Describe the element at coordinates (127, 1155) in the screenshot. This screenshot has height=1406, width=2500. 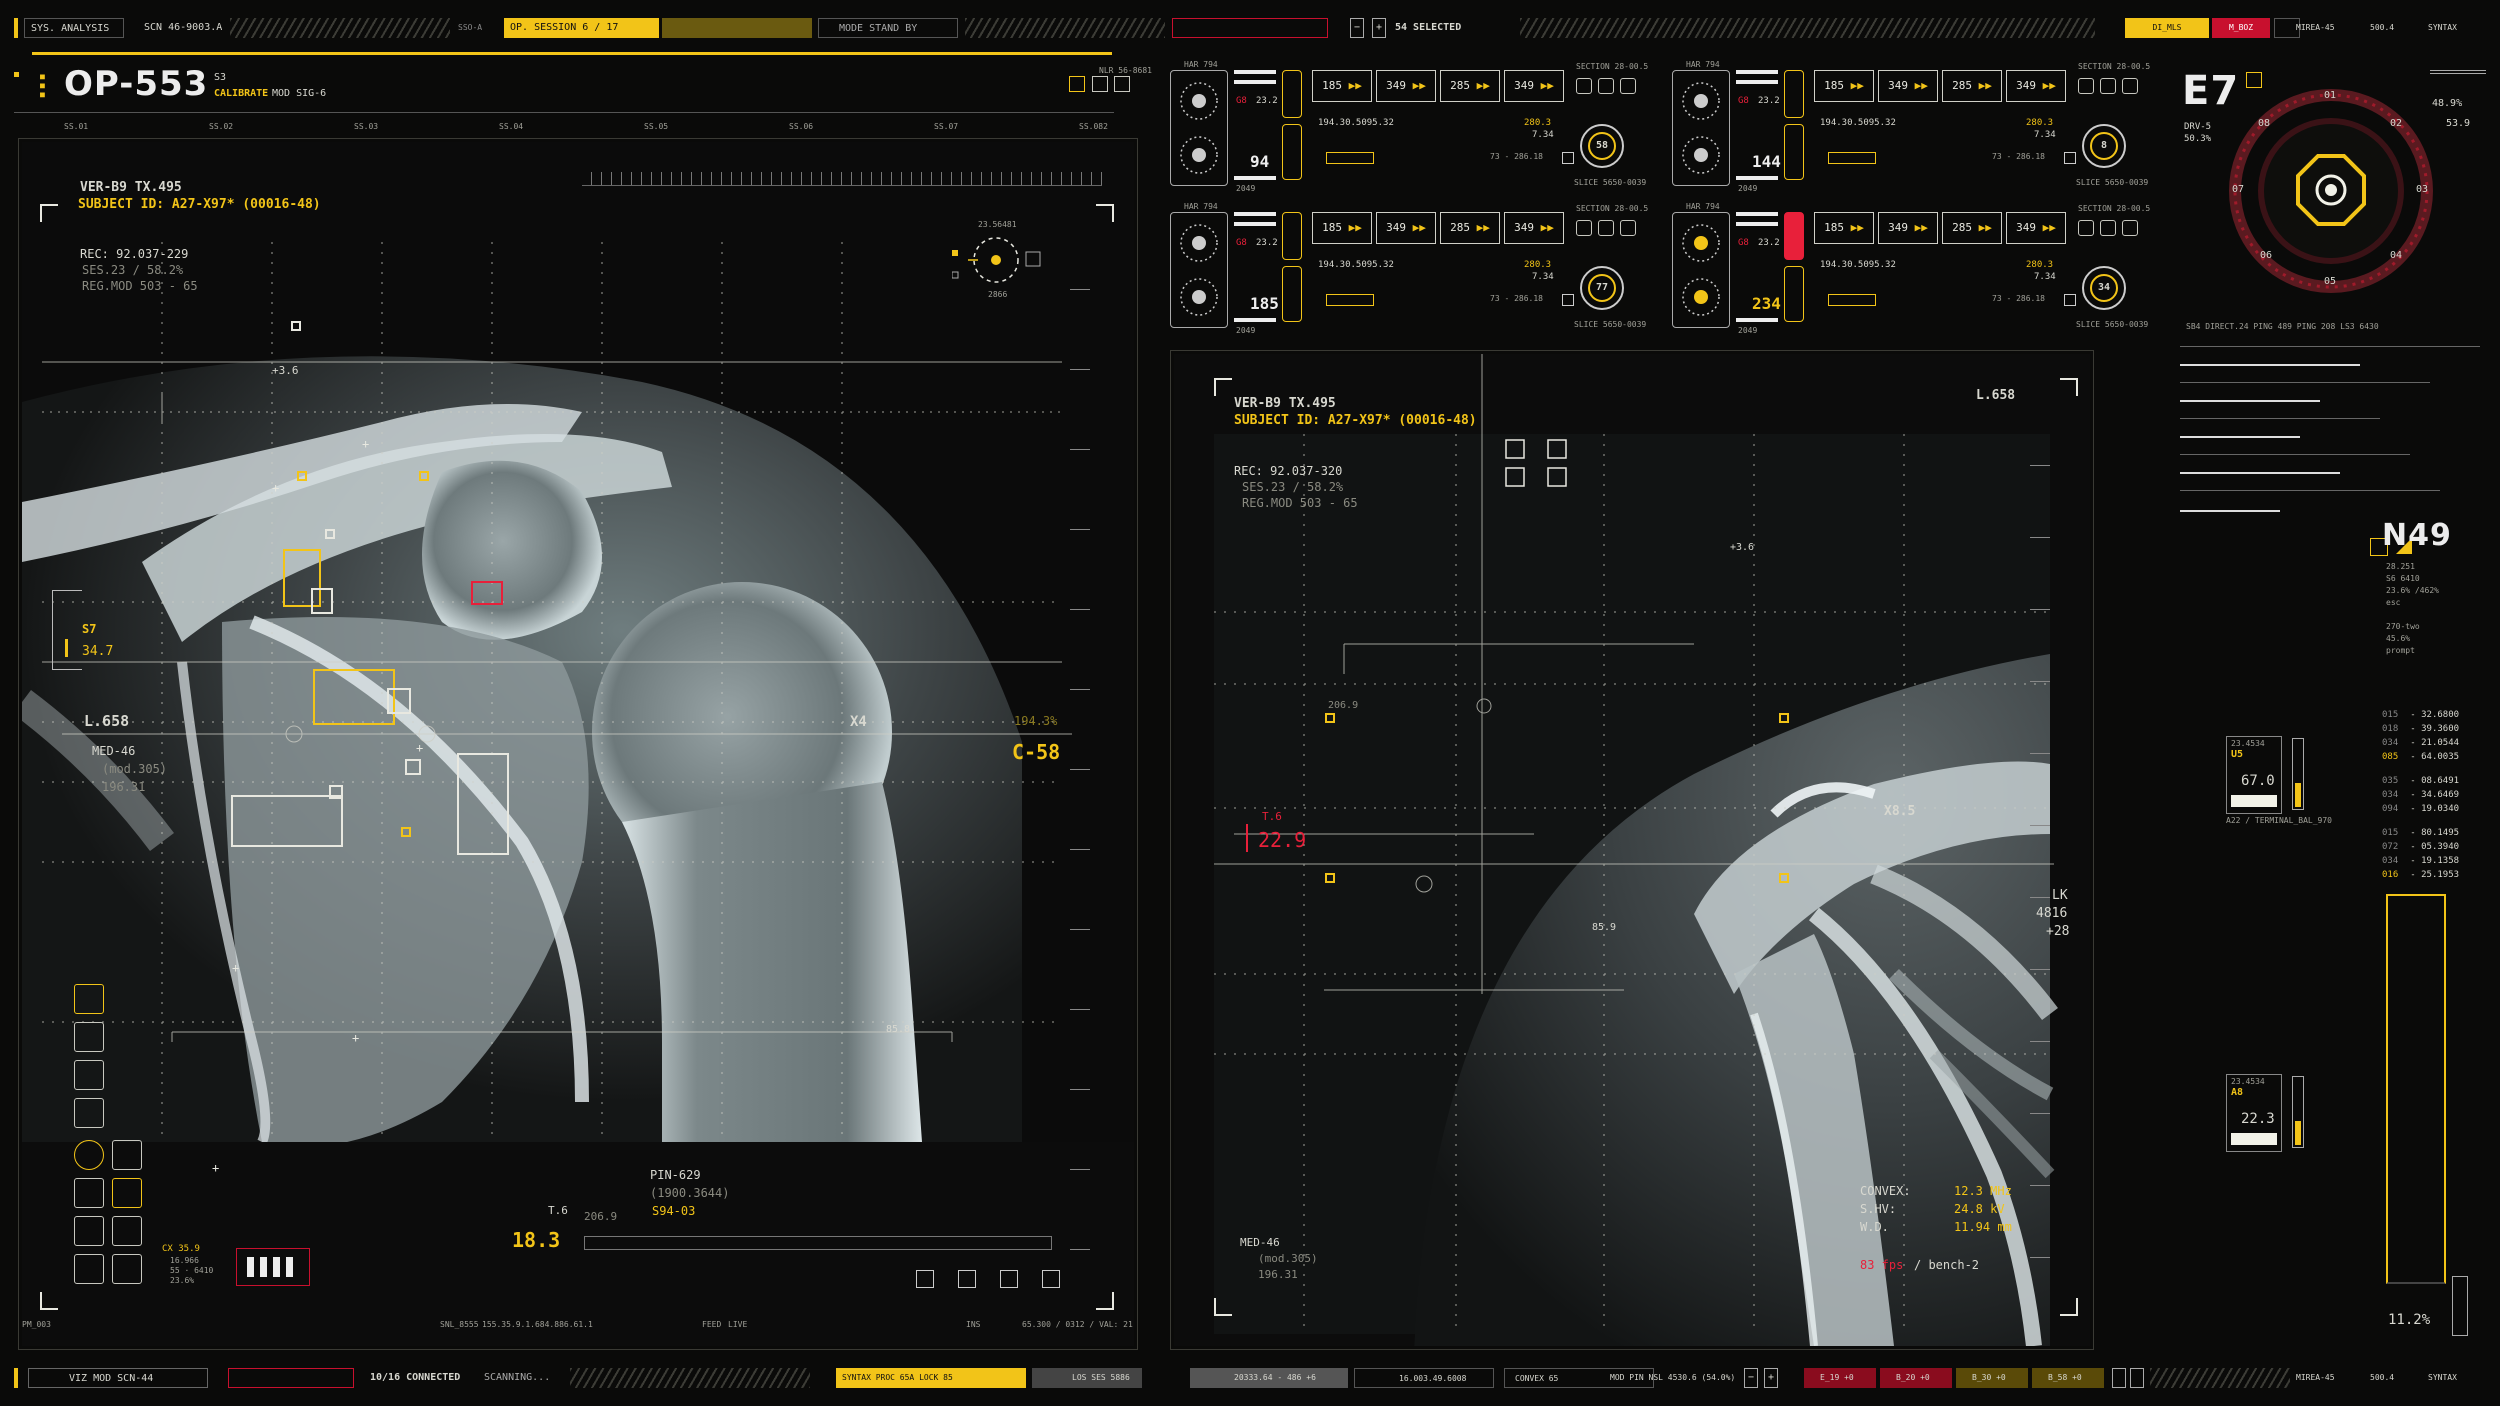
I see `wave-tool-icon` at that location.